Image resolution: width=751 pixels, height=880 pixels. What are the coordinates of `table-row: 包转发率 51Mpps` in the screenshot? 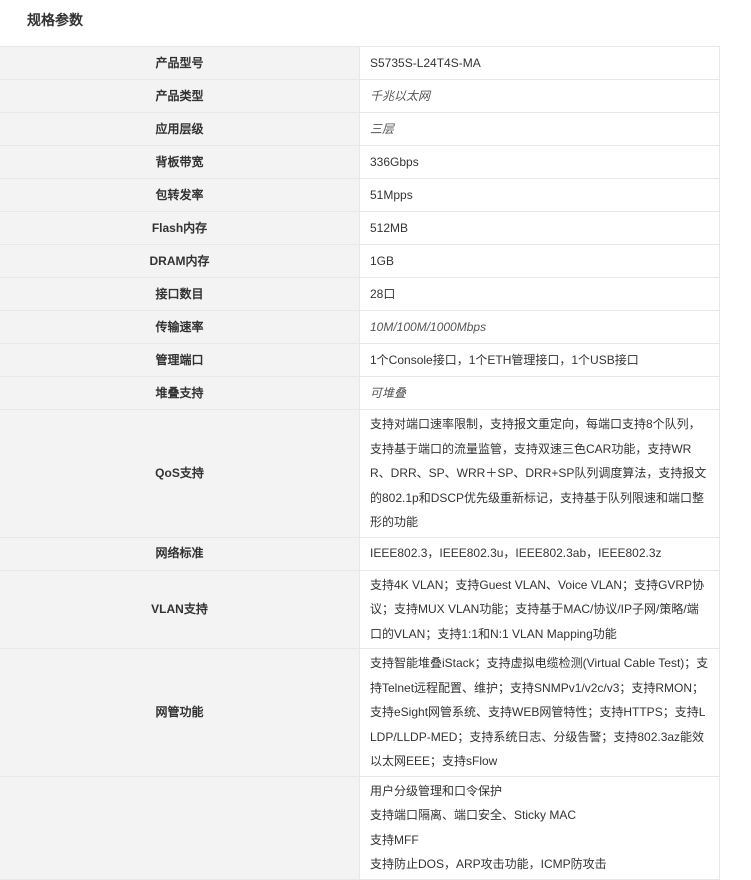 It's located at (360, 195).